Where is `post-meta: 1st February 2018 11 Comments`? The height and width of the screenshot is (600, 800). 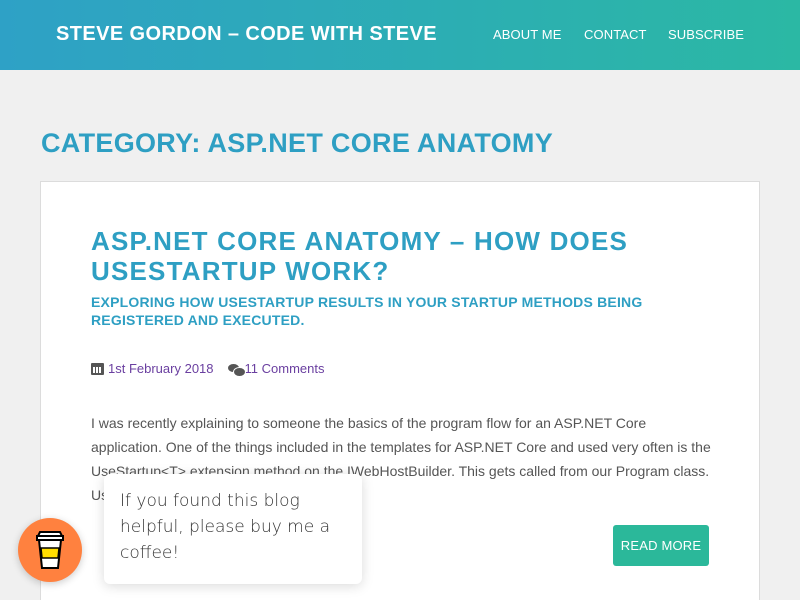 post-meta: 1st February 2018 11 Comments is located at coordinates (208, 369).